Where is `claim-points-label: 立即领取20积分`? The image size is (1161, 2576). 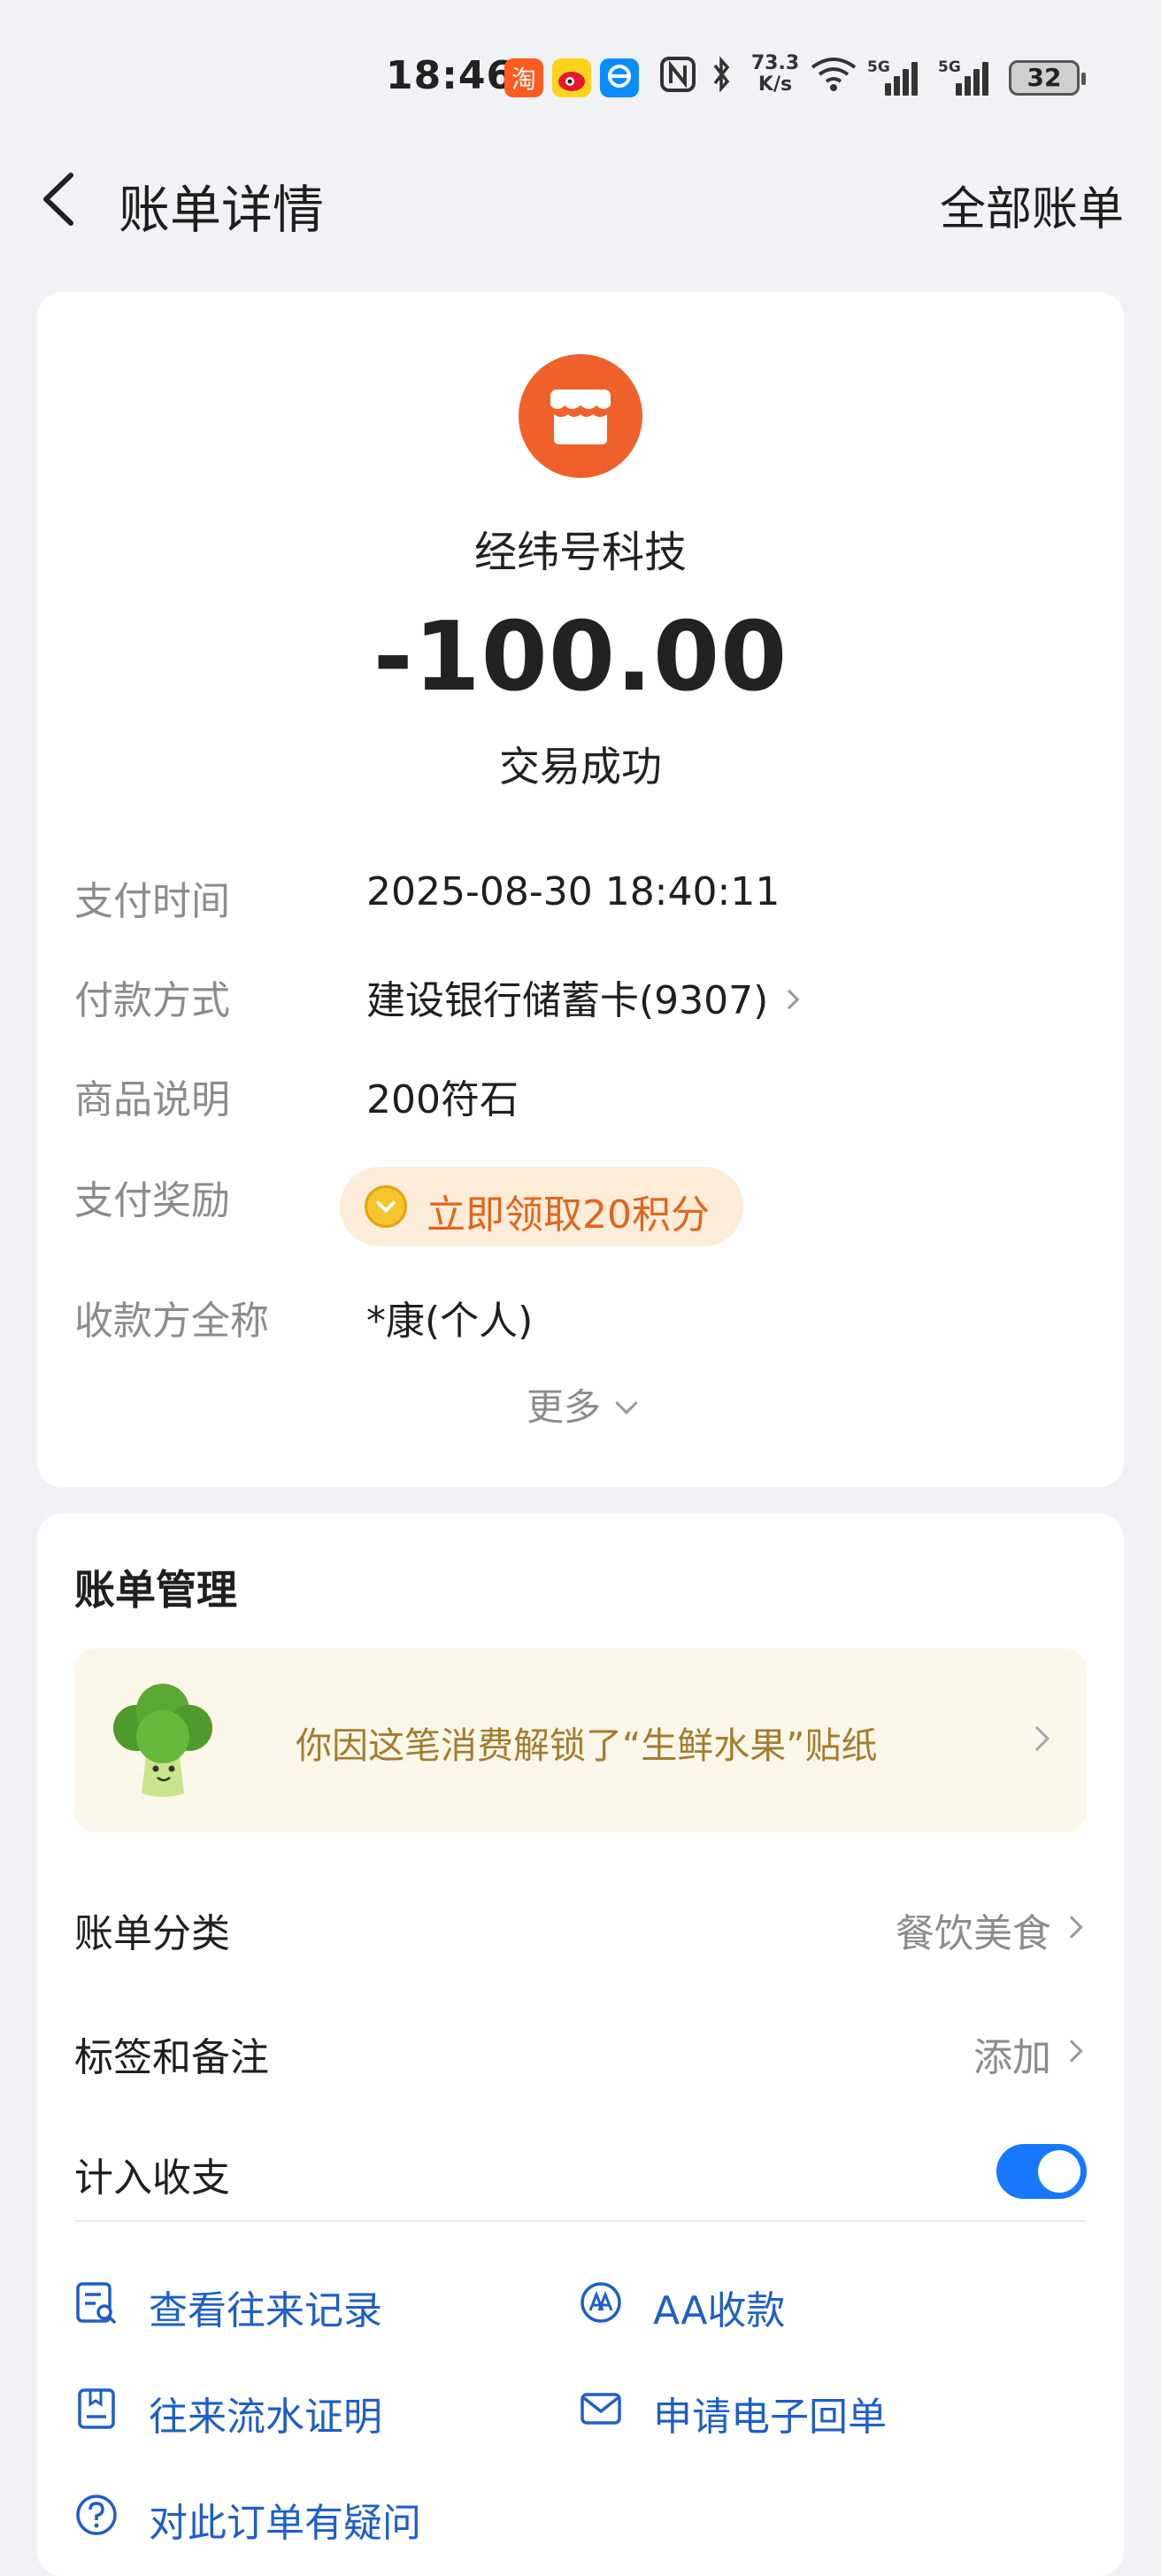 claim-points-label: 立即领取20积分 is located at coordinates (568, 1215).